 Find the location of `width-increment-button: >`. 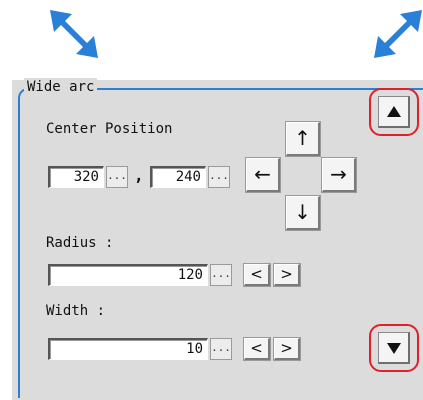

width-increment-button: > is located at coordinates (287, 349).